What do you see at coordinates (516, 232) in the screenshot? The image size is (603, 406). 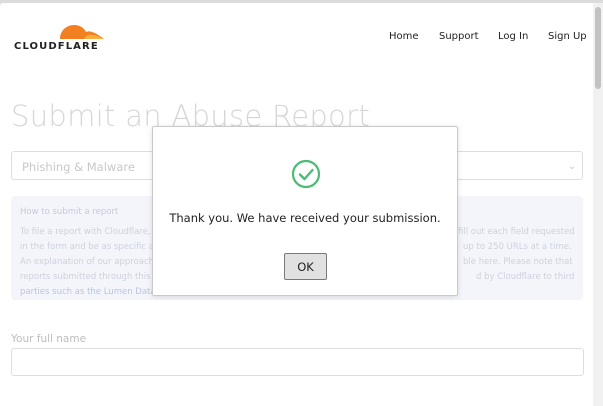 I see `instructions-line-right: fill out each field requested` at bounding box center [516, 232].